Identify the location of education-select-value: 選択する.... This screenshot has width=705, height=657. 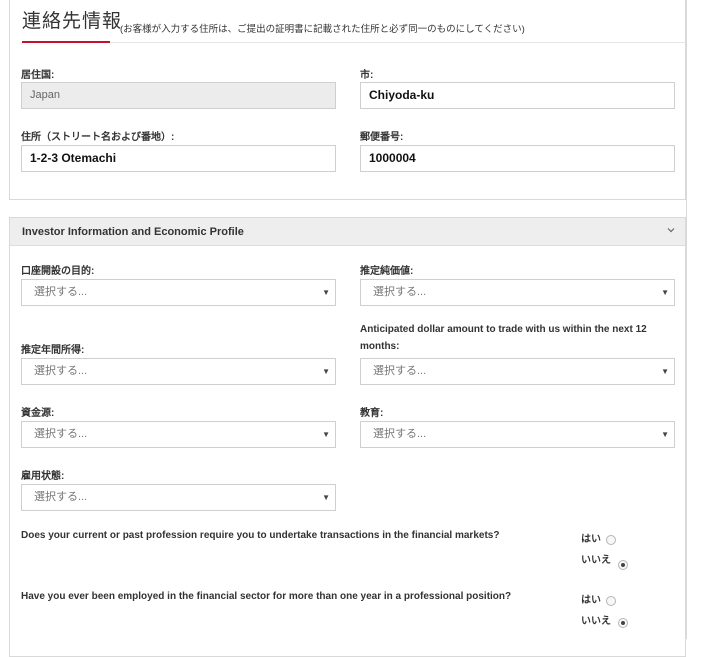
(400, 434).